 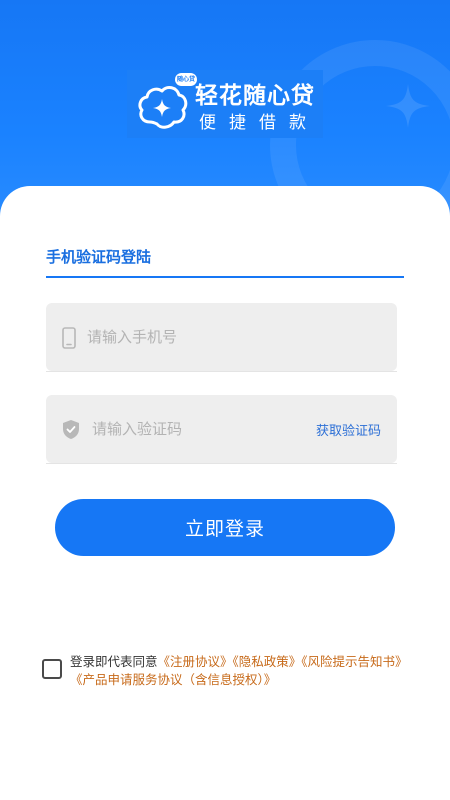 What do you see at coordinates (192, 429) in the screenshot?
I see `code-input` at bounding box center [192, 429].